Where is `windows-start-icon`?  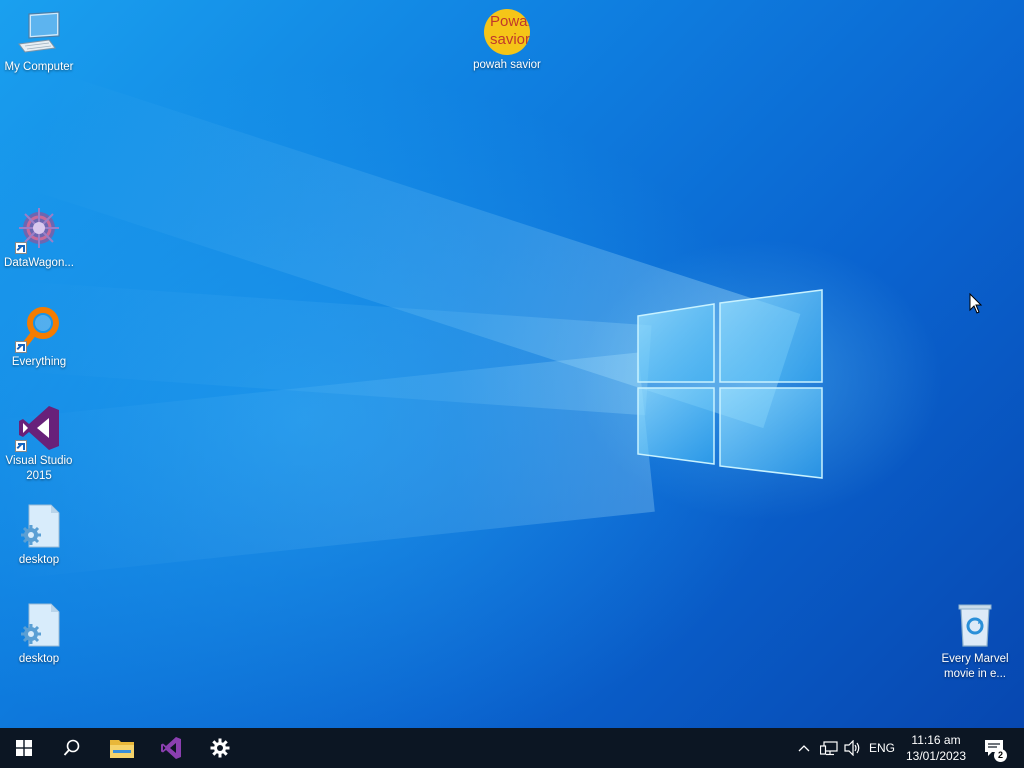
windows-start-icon is located at coordinates (24, 748).